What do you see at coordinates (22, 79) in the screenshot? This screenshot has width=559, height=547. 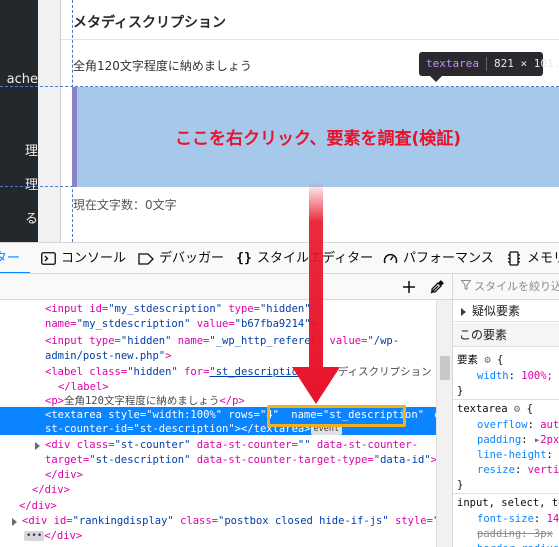 I see `sidebar-item-label: ache` at bounding box center [22, 79].